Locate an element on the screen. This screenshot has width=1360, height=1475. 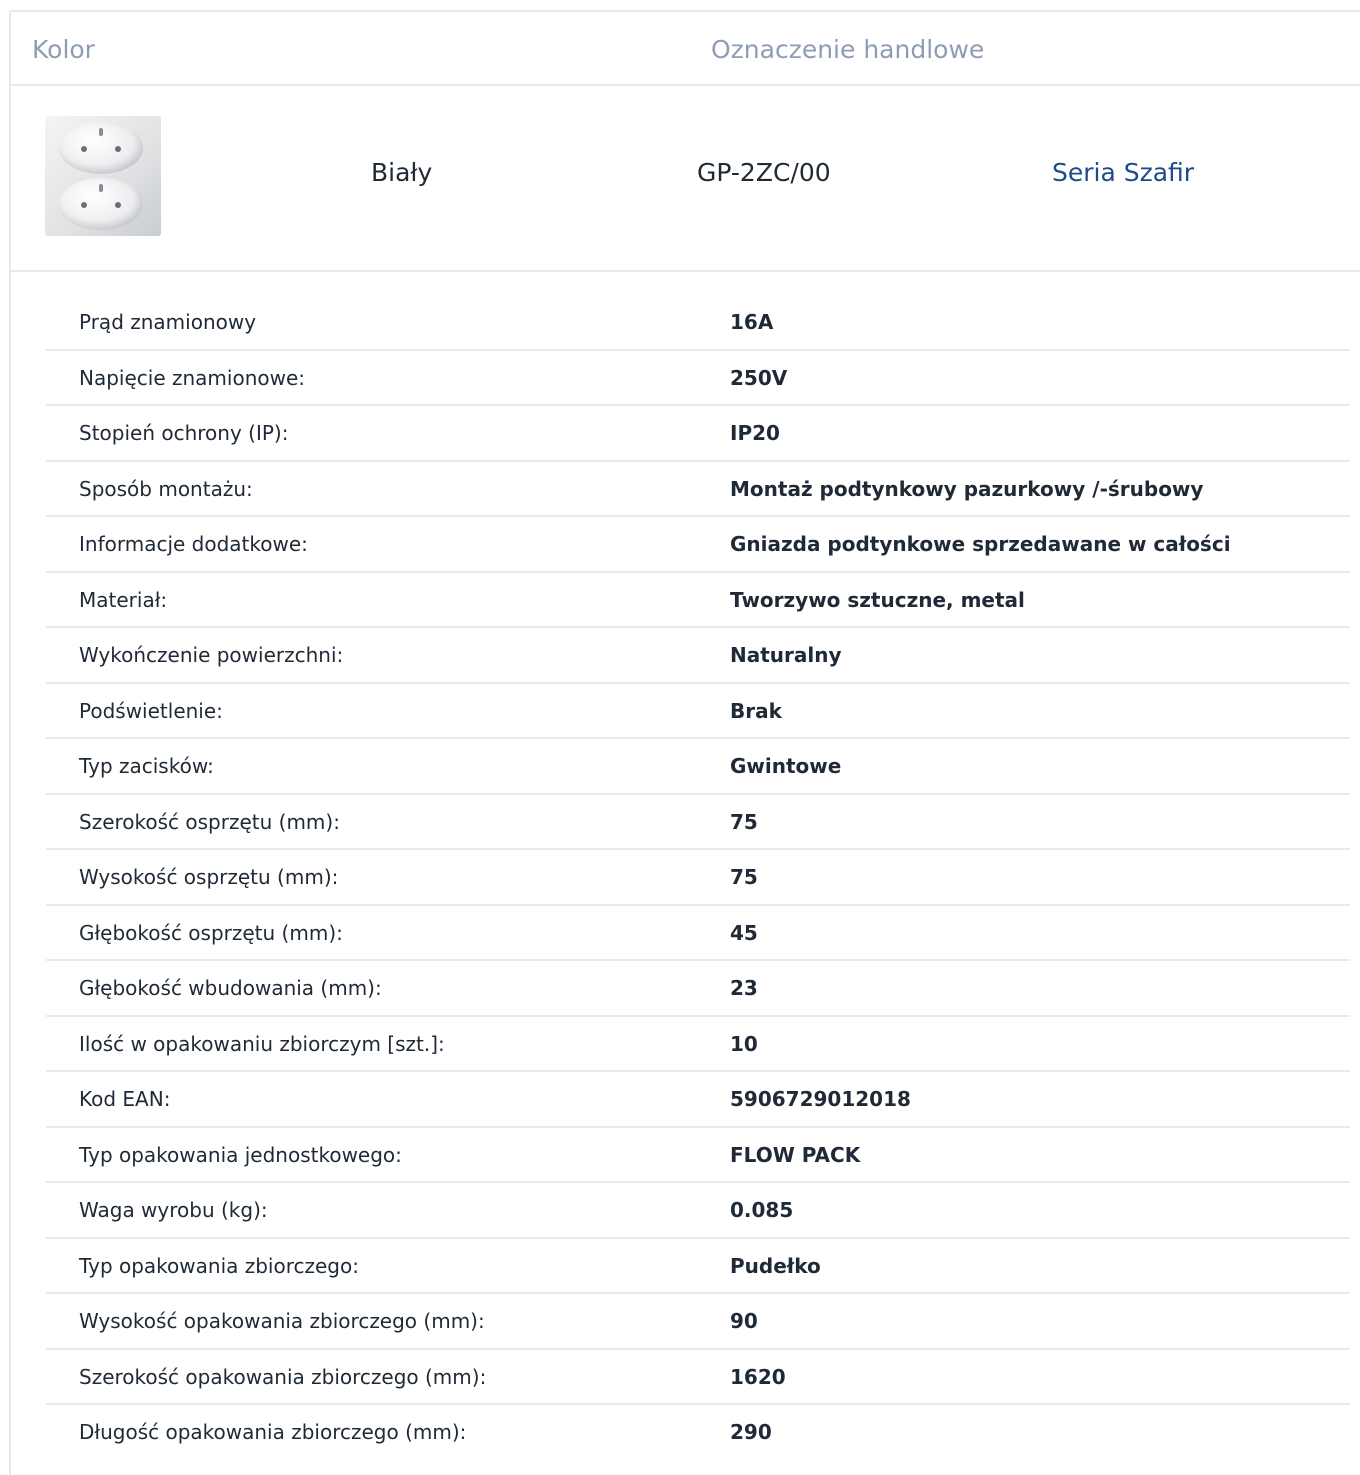
table-row: Wysokość osprzętu (mm): 75 is located at coordinates (698, 878).